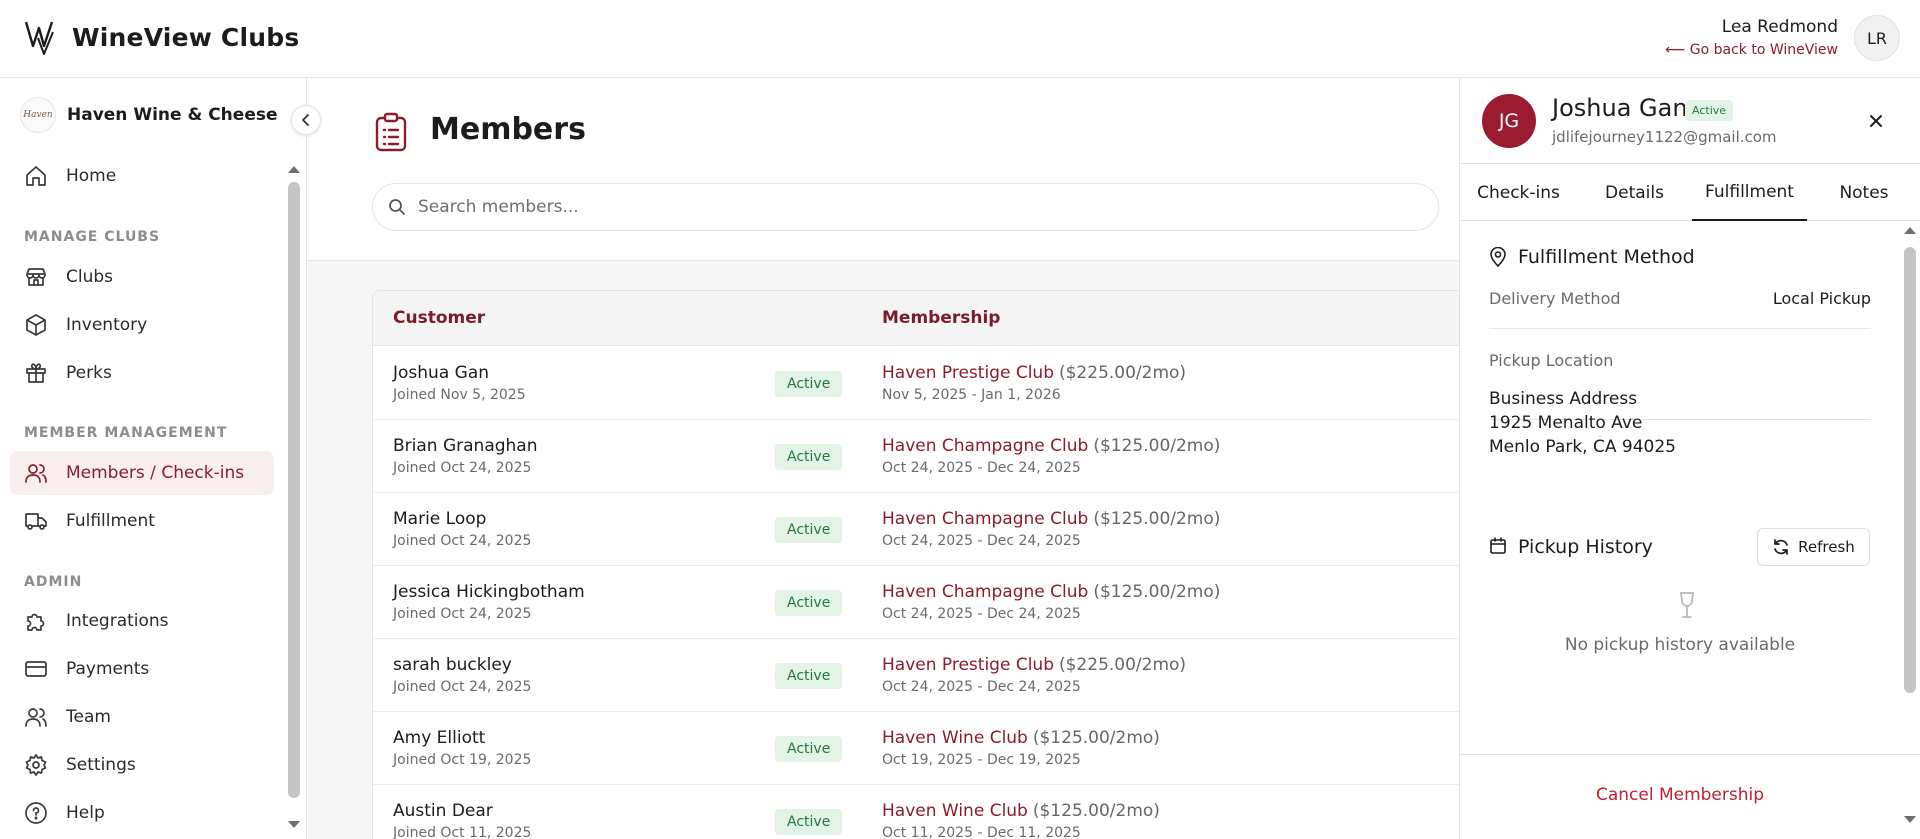 Image resolution: width=1920 pixels, height=839 pixels. Describe the element at coordinates (142, 325) in the screenshot. I see `sidebar-item-inventory: Inventory` at that location.